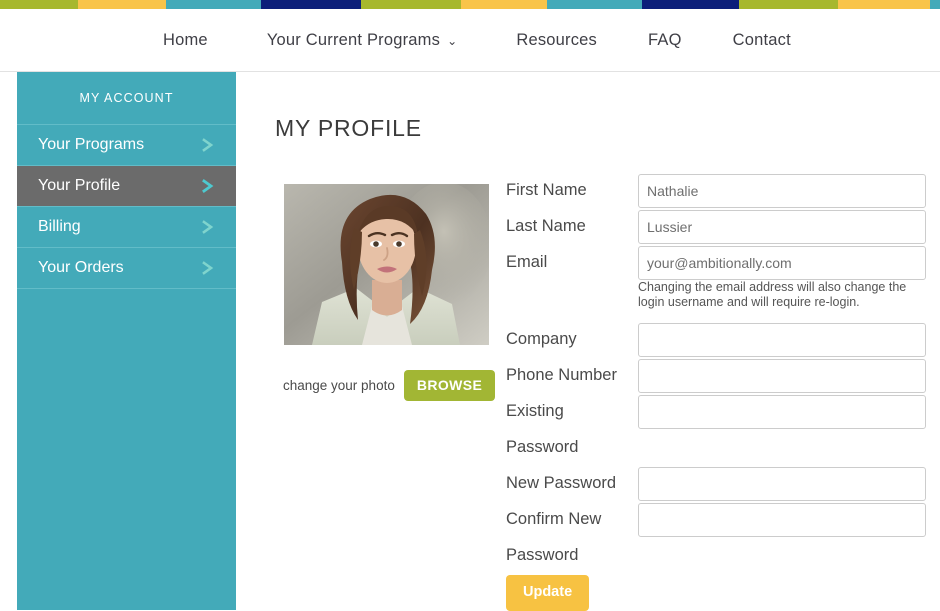  Describe the element at coordinates (782, 520) in the screenshot. I see `confirm-new-password-input` at that location.